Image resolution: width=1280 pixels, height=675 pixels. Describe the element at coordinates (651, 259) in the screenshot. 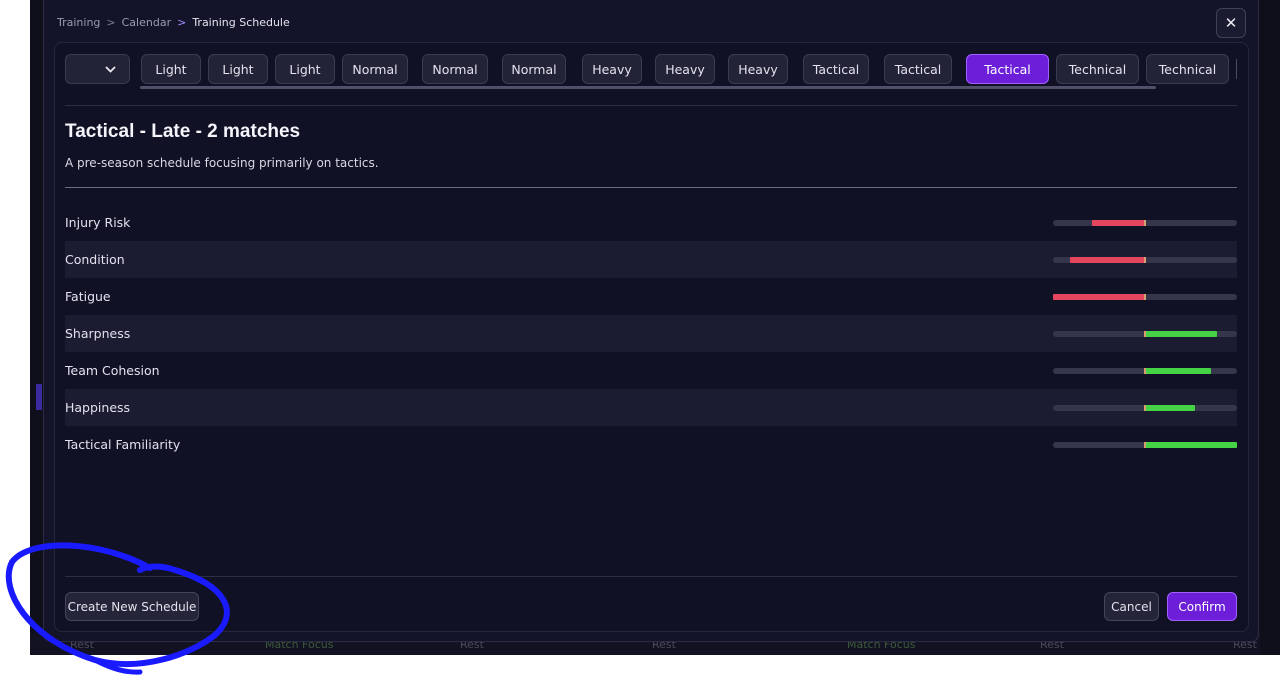

I see `stat-row: Condition` at that location.